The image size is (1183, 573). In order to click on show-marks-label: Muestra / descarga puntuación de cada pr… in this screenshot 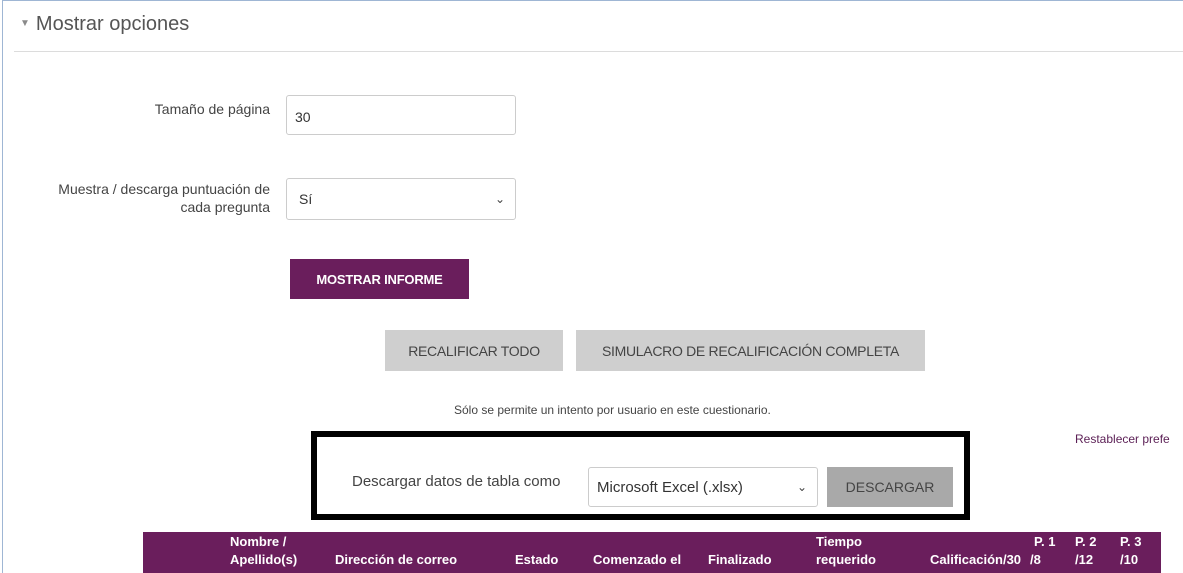, I will do `click(140, 198)`.